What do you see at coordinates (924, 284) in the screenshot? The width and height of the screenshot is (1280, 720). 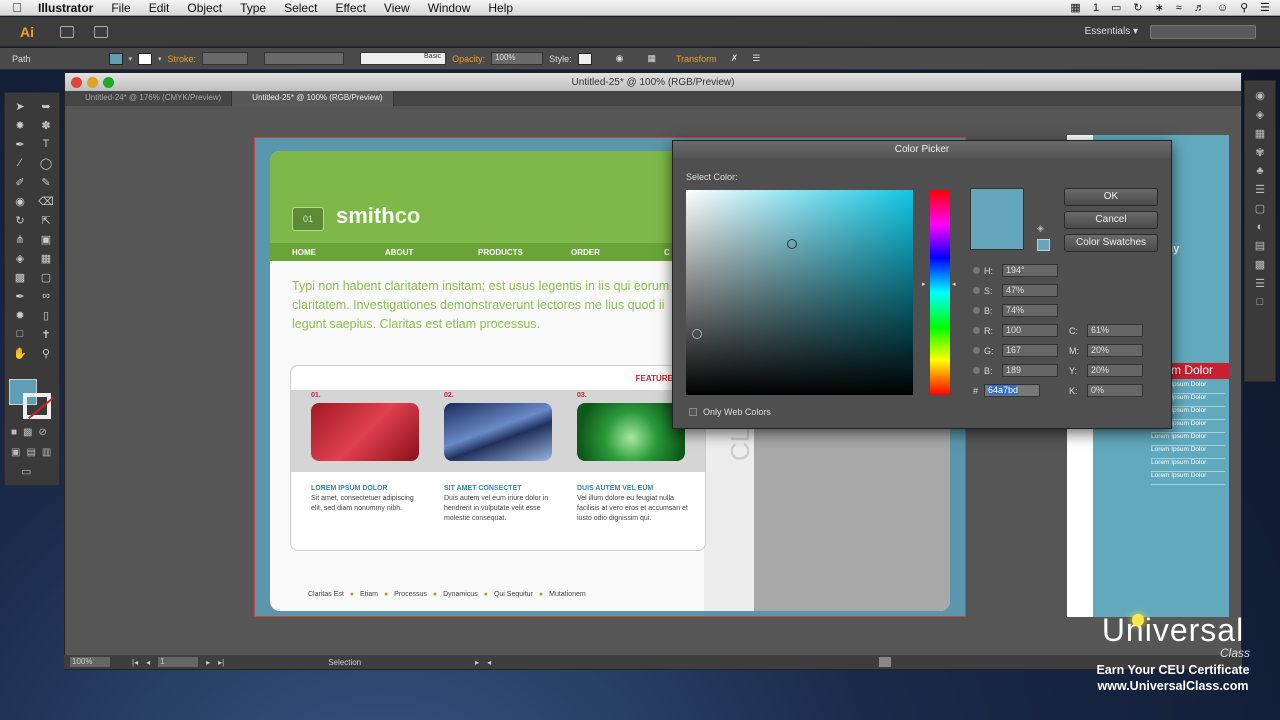 I see `hue-slider-left-arrow-icon: ▸` at bounding box center [924, 284].